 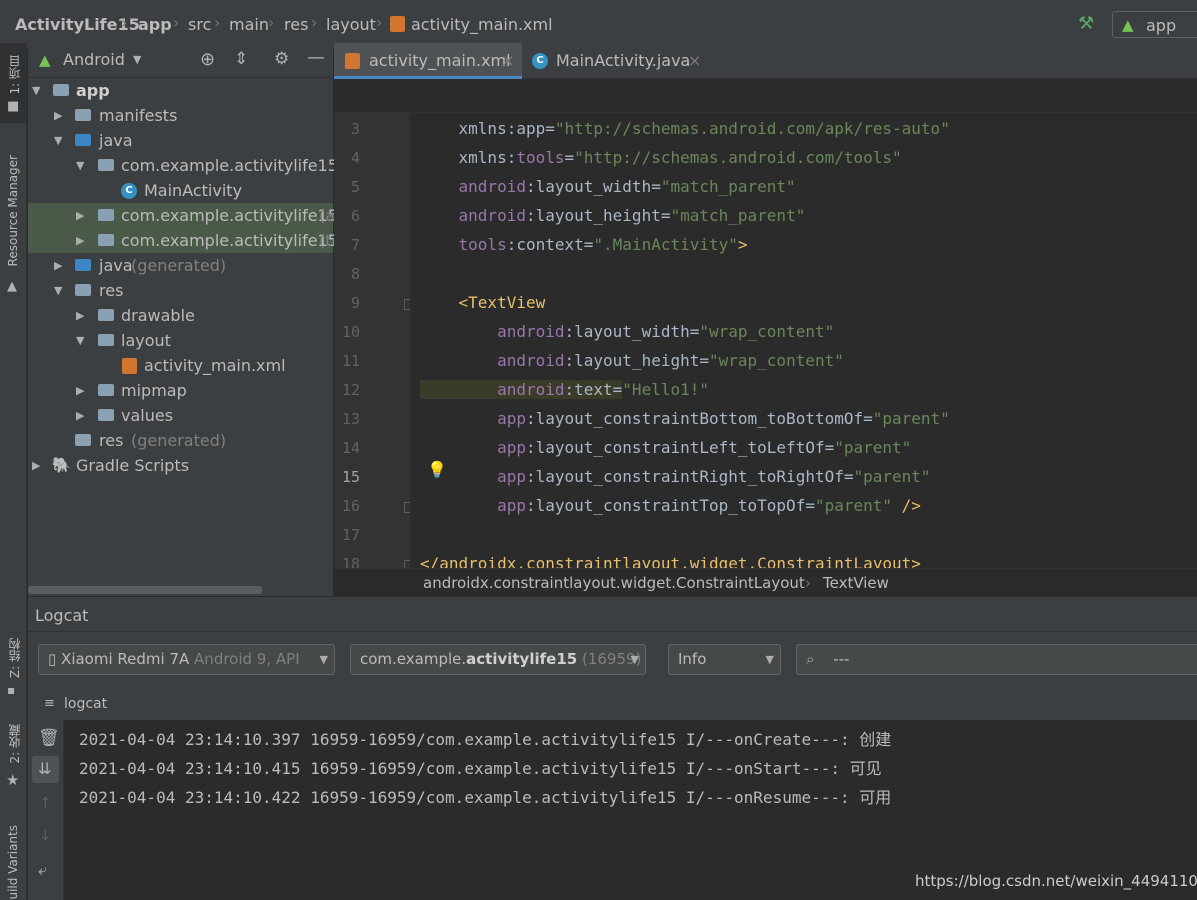 What do you see at coordinates (437, 470) in the screenshot?
I see `lightbulb-icon: 💡` at bounding box center [437, 470].